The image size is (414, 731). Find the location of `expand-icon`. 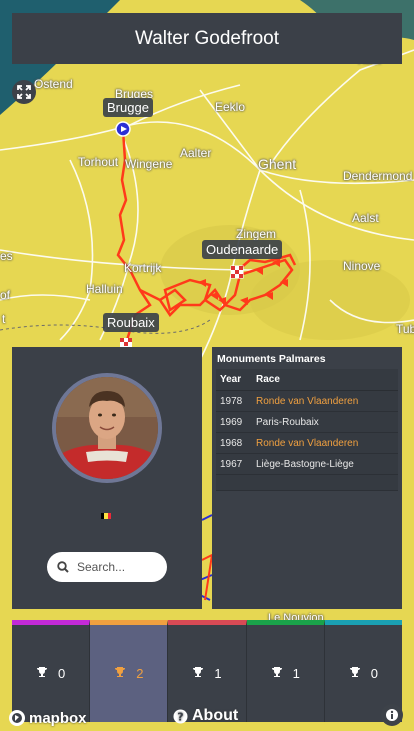

expand-icon is located at coordinates (24, 92).